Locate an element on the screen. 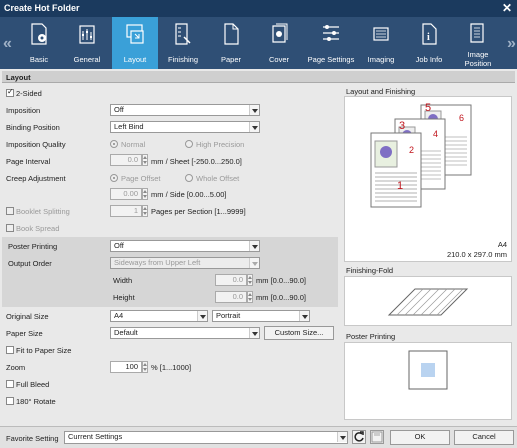 This screenshot has height=448, width=517. svg-text: i is located at coordinates (428, 37).